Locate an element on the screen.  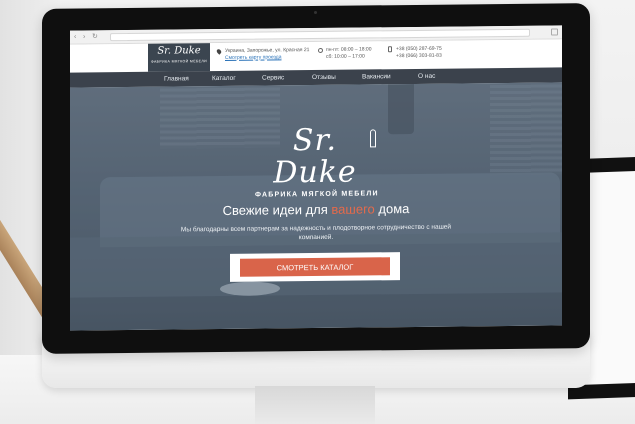
back-icon: ‹ is located at coordinates (75, 38).